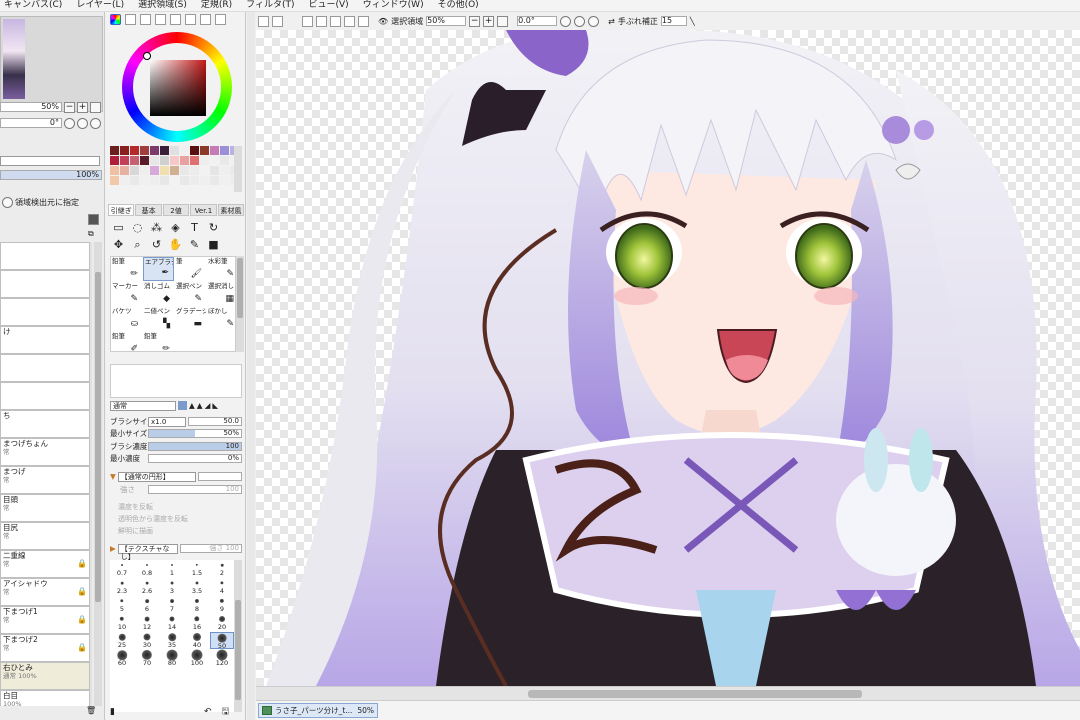 This screenshot has height=720, width=1080. I want to click on transparent-invert-check: 透明色から濃度を反転, so click(153, 519).